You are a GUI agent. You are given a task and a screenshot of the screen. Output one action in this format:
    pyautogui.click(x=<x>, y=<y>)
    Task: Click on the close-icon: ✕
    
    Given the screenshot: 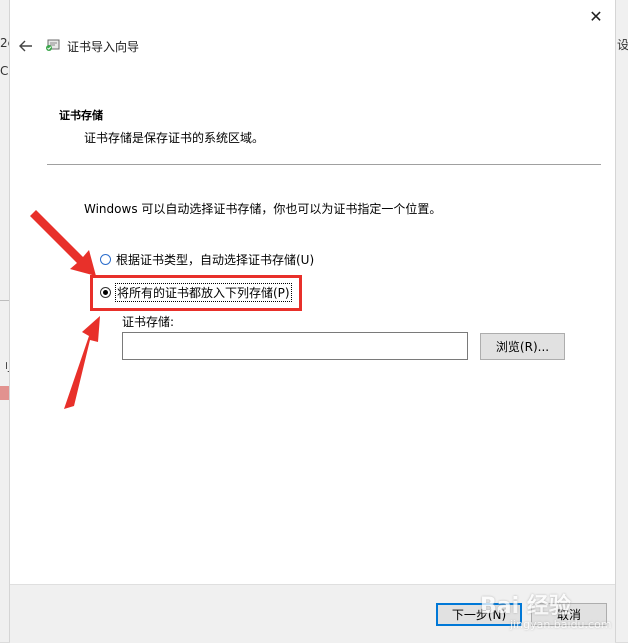 What is the action you would take?
    pyautogui.click(x=596, y=16)
    